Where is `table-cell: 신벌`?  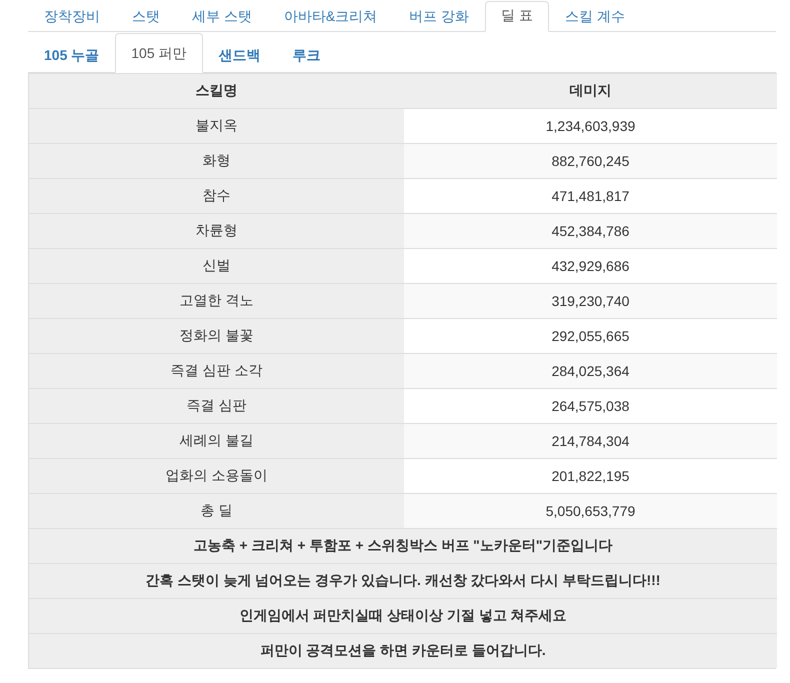 table-cell: 신벌 is located at coordinates (216, 265).